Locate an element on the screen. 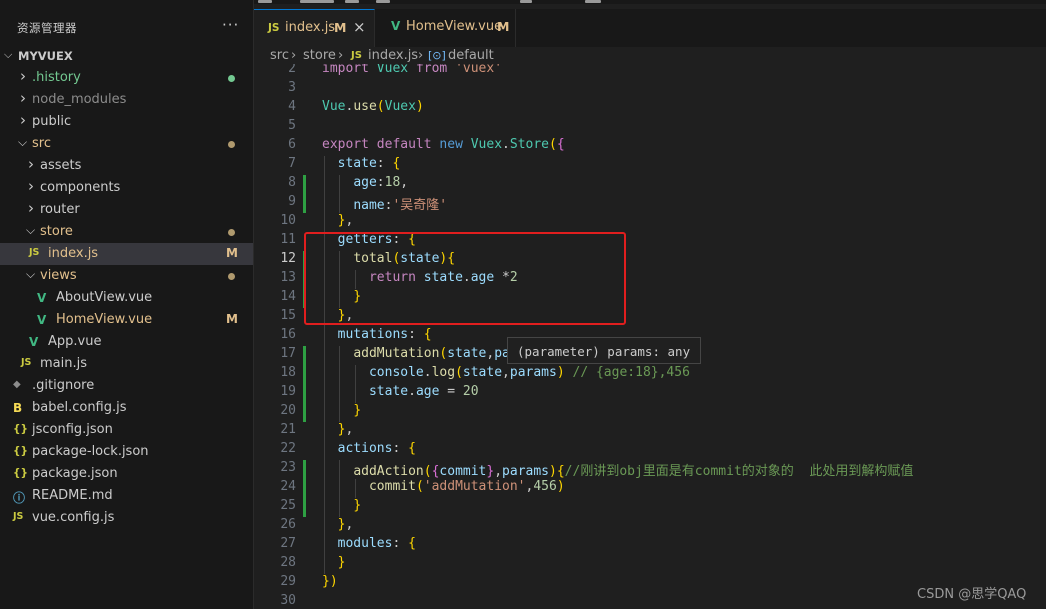  tree-item-router: › router is located at coordinates (126, 210).